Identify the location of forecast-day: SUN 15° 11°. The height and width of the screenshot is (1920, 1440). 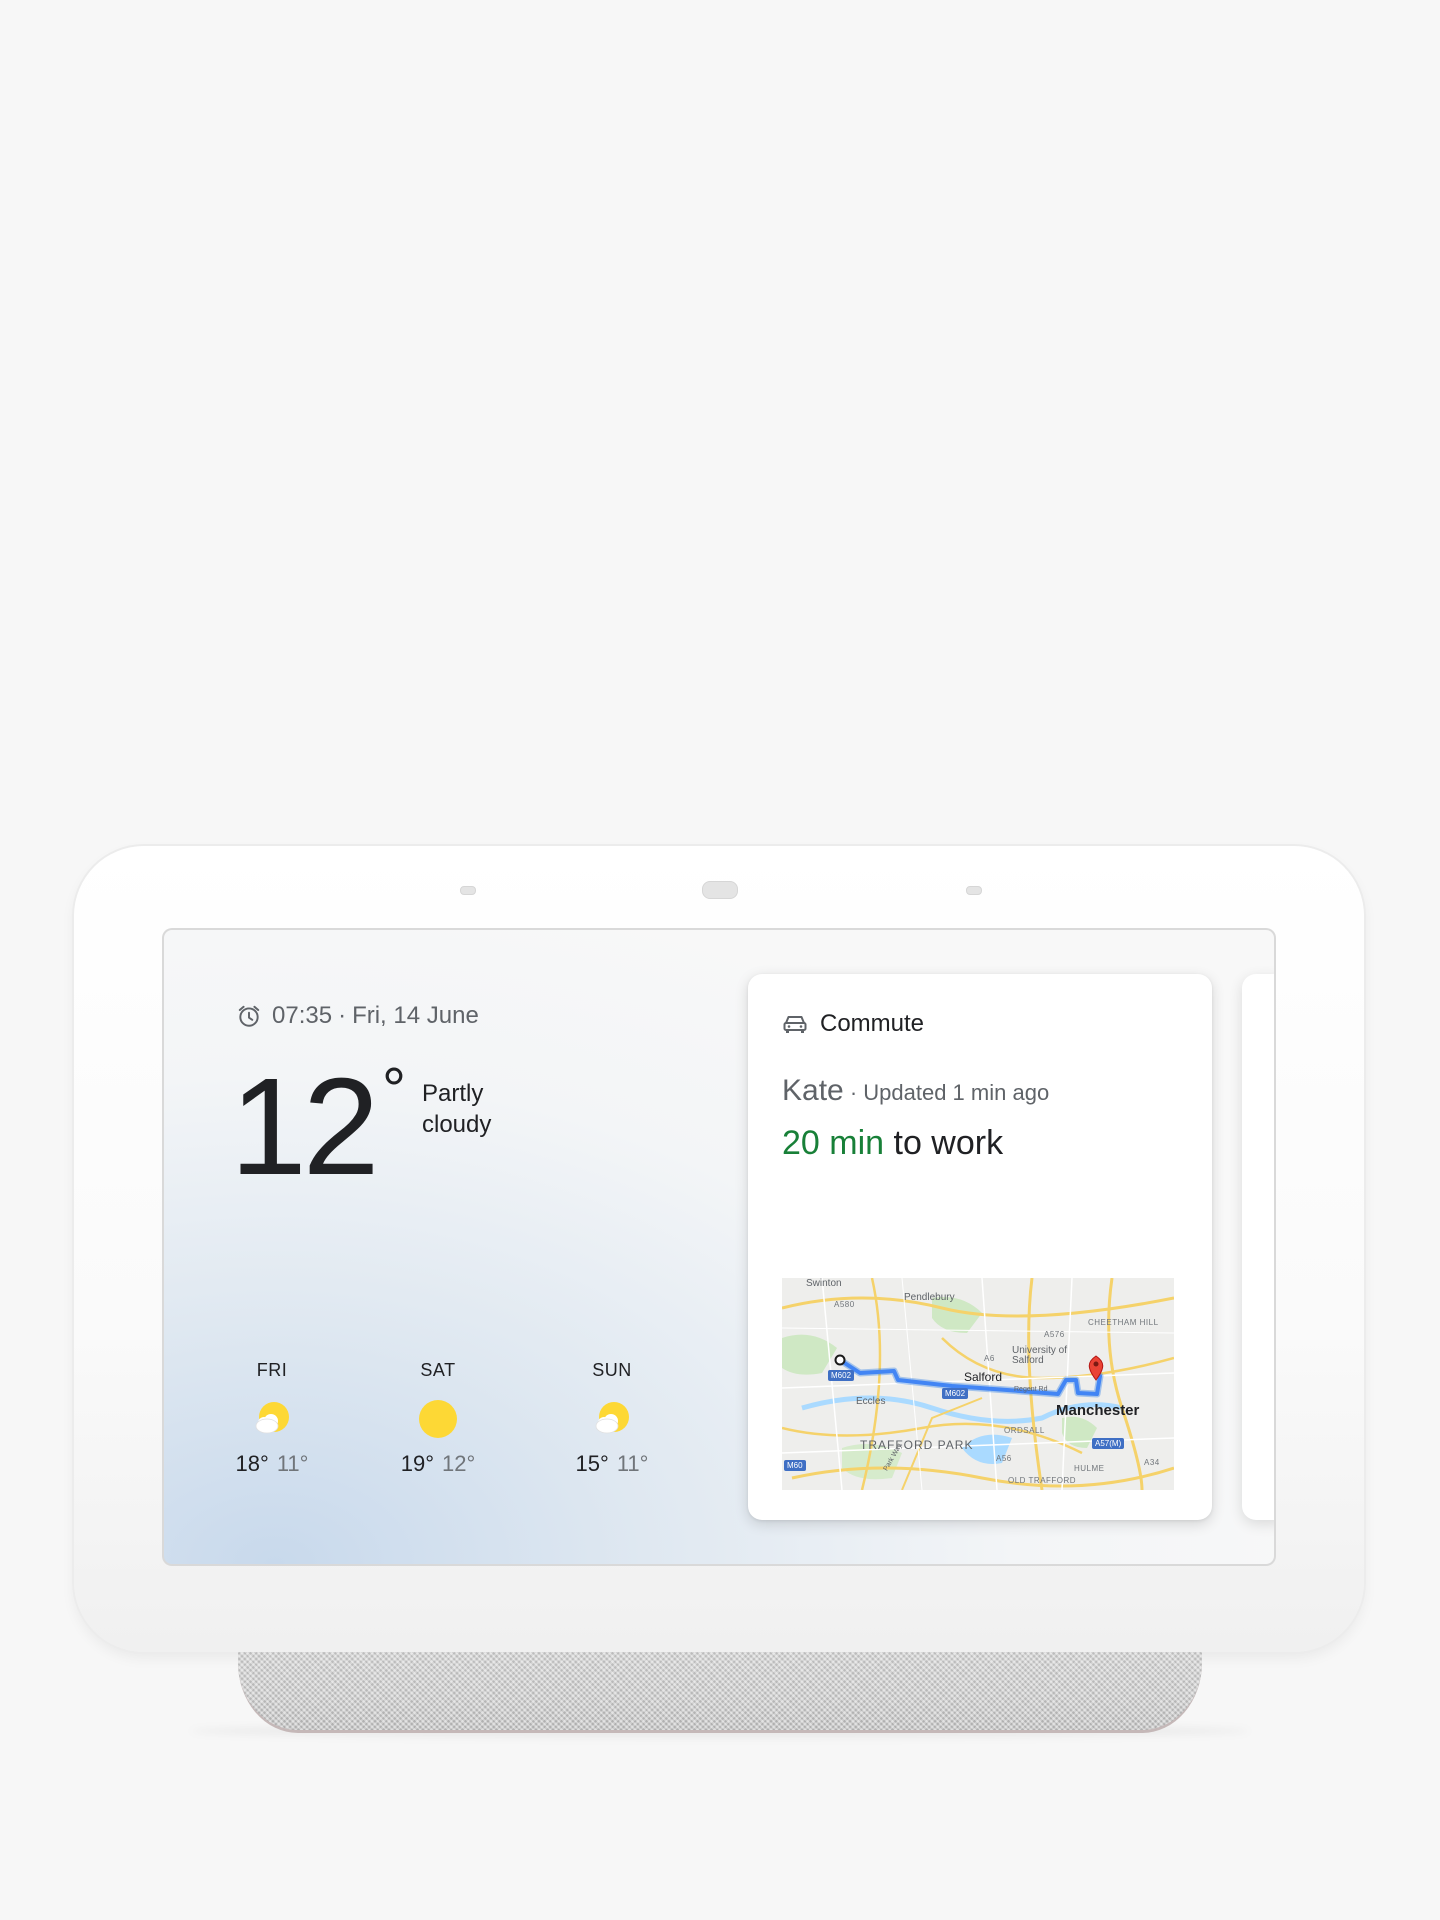
(612, 1418).